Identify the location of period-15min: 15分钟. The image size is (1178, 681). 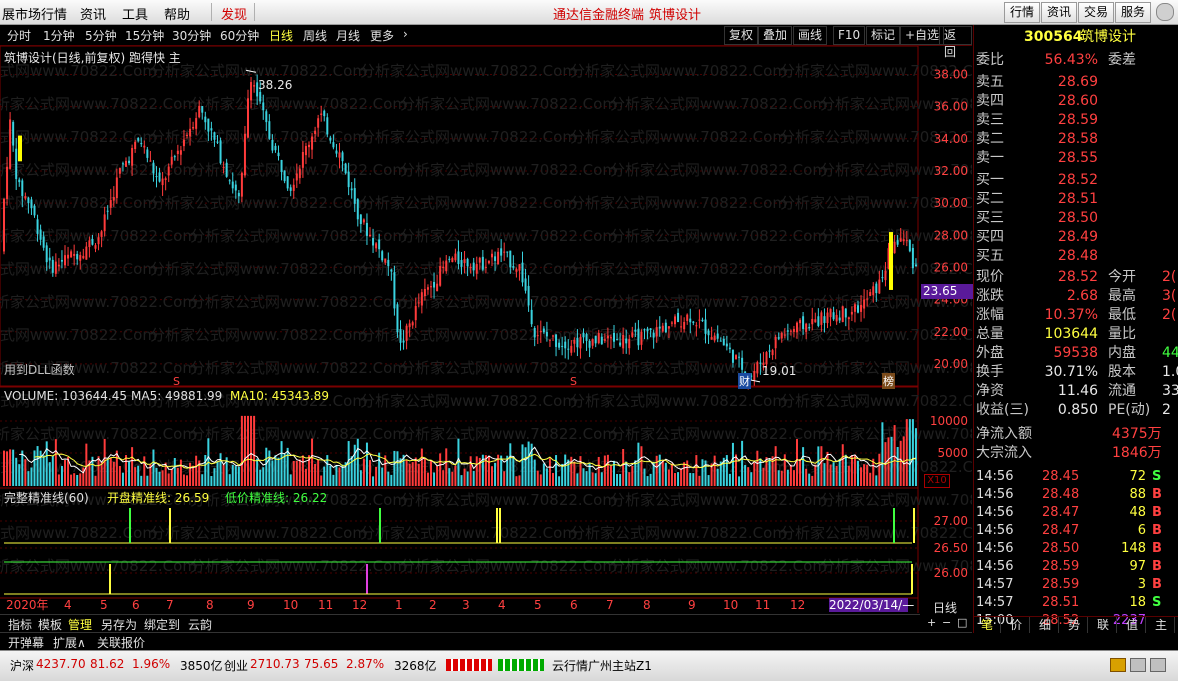
(144, 35).